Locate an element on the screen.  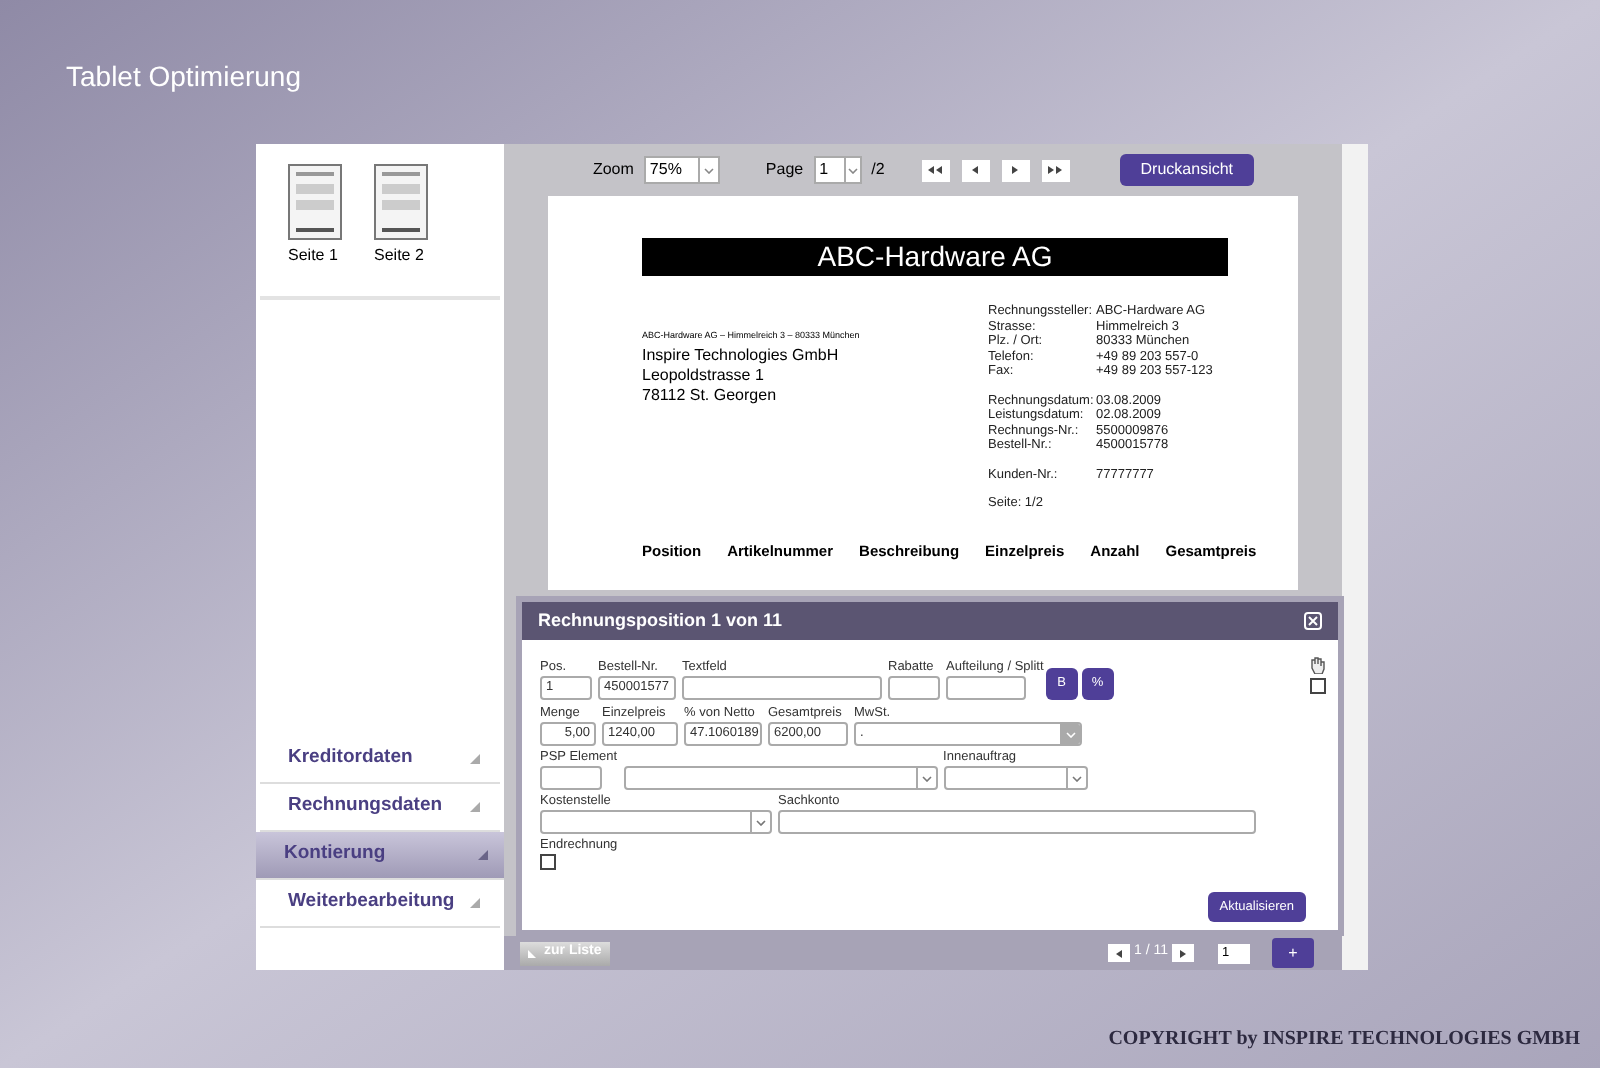
double-right-arrow-icon is located at coordinates (1056, 170).